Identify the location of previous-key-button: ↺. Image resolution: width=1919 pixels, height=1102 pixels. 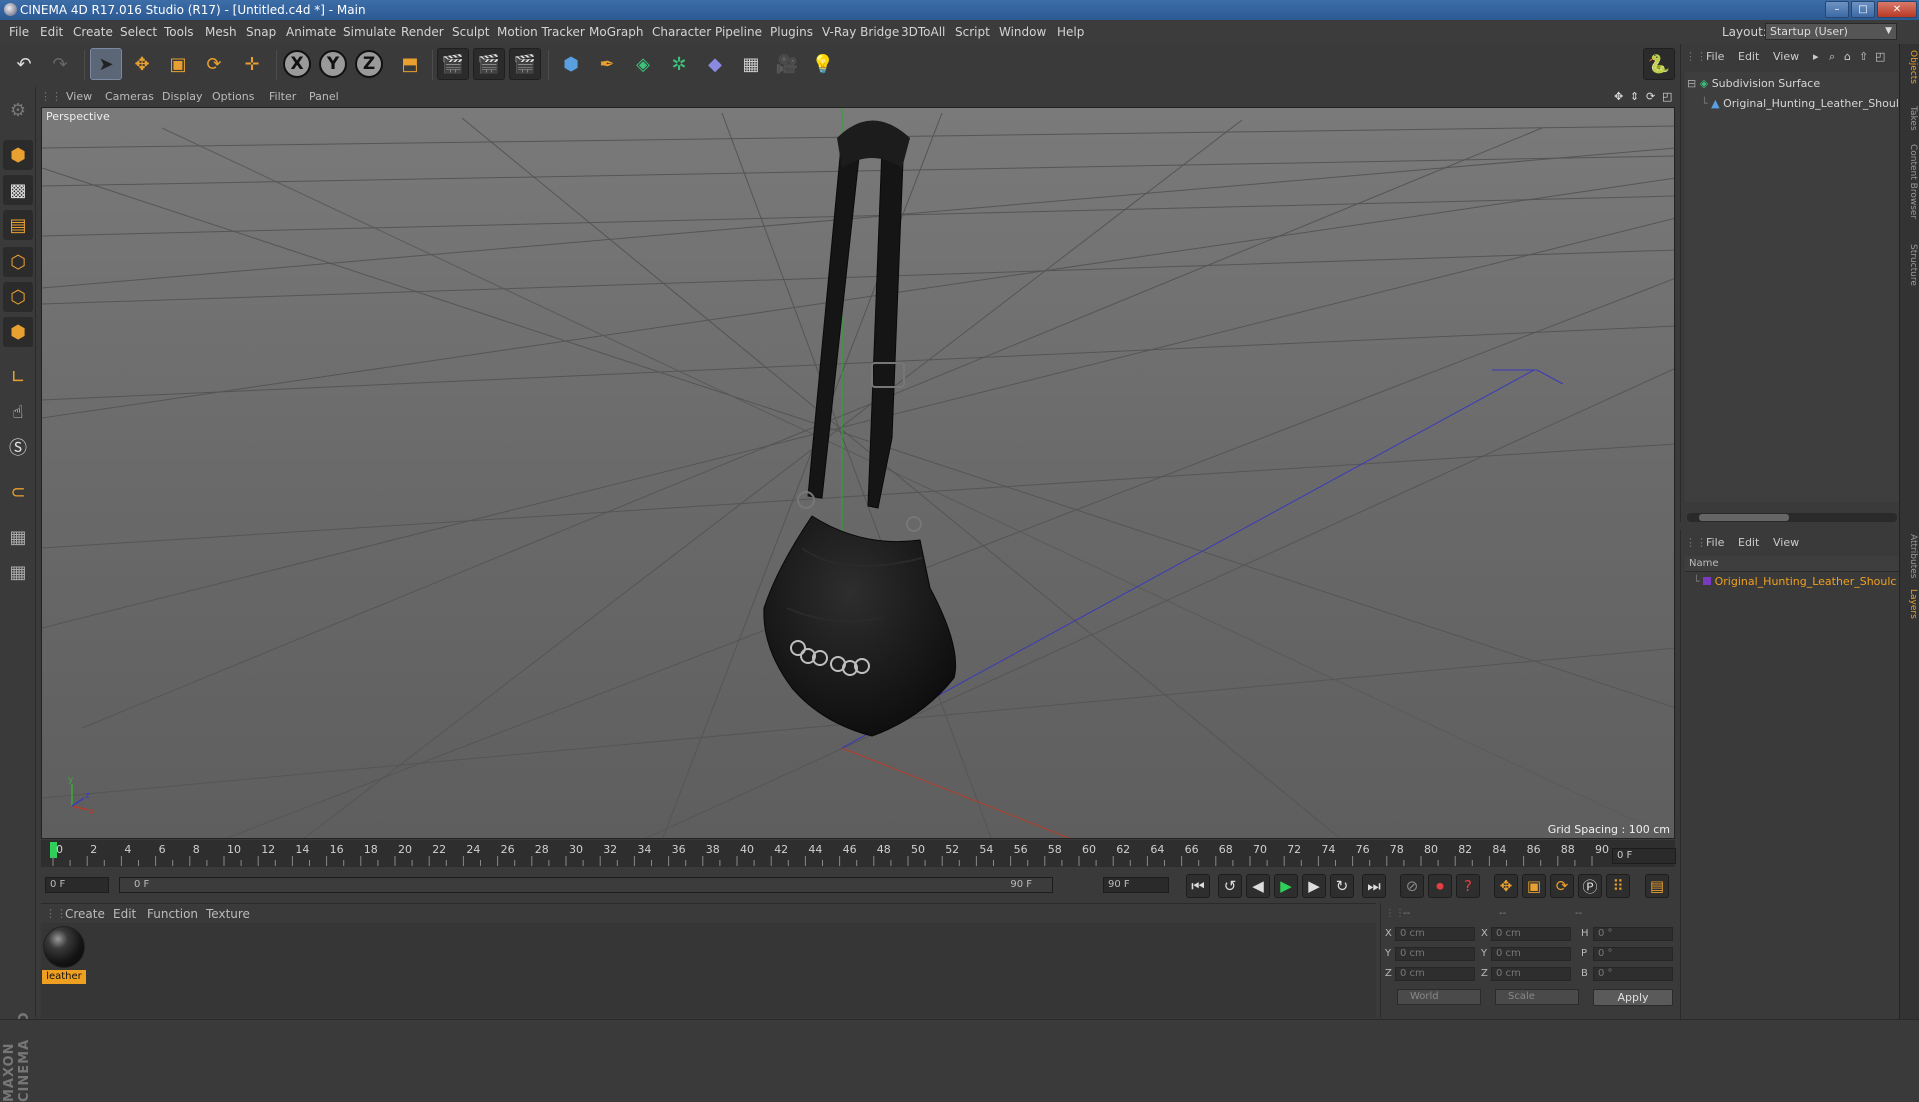
(1230, 886).